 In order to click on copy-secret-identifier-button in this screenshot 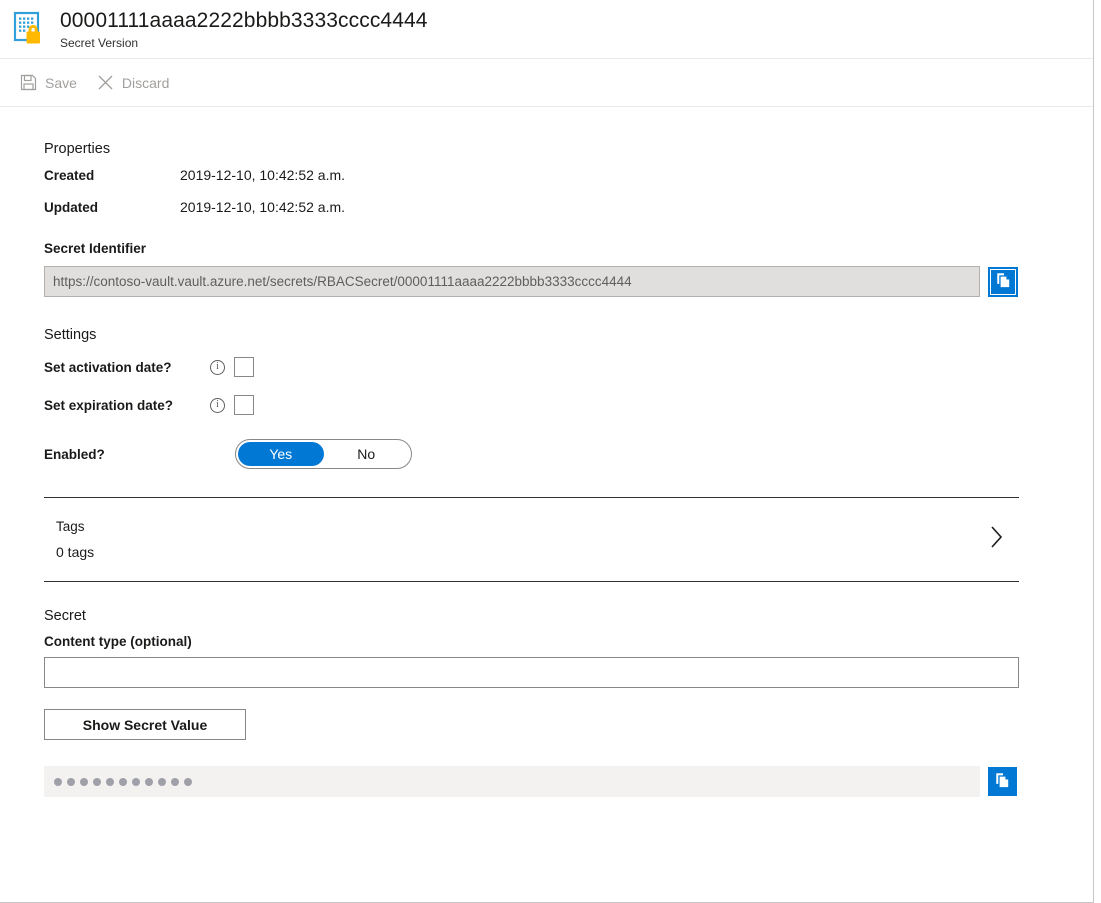, I will do `click(1003, 281)`.